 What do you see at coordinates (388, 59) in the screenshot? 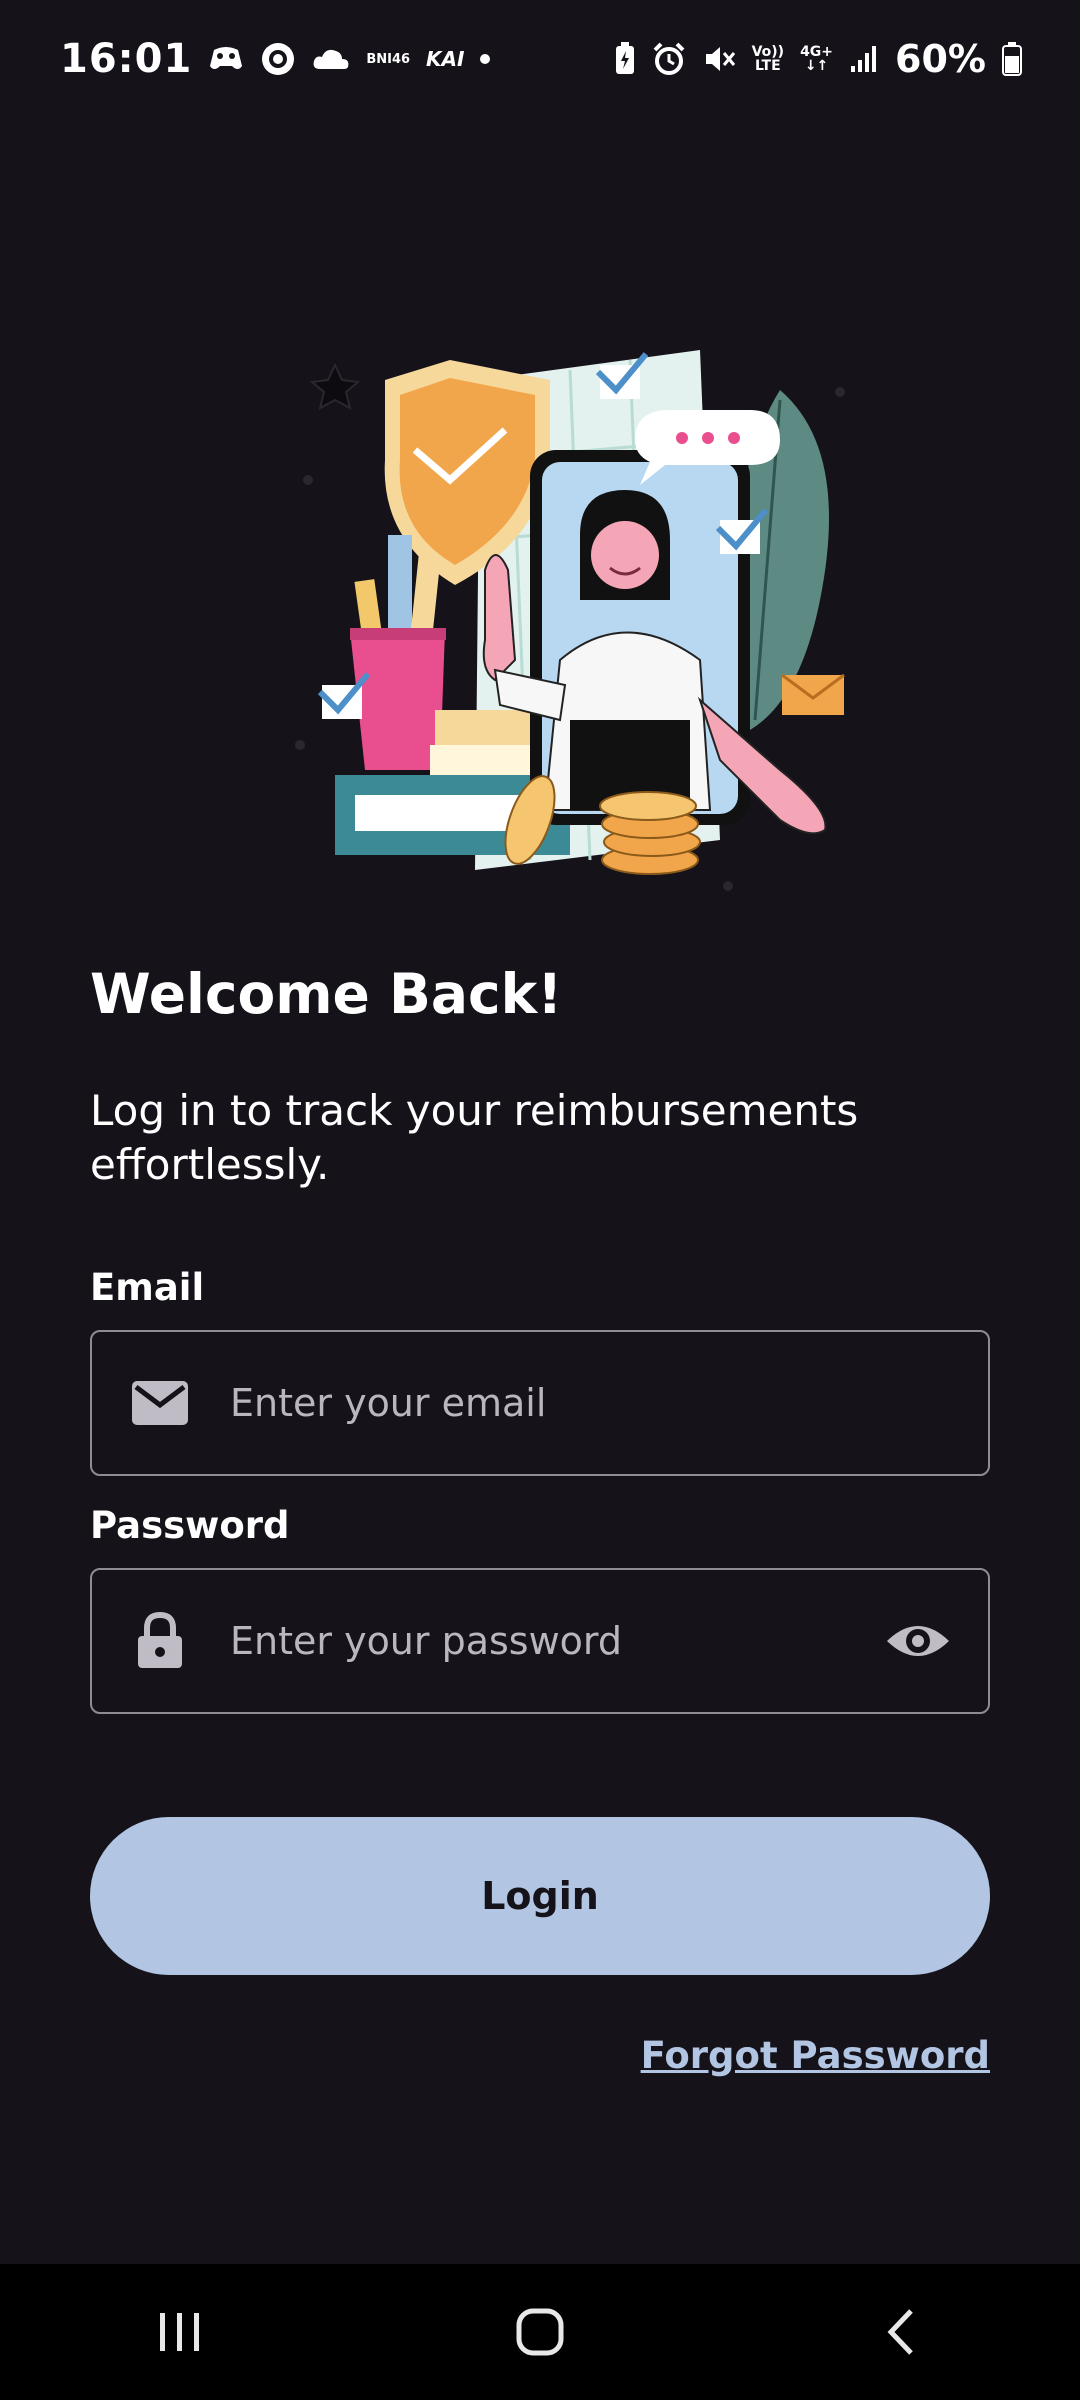
I see `bni-label: BNI46` at bounding box center [388, 59].